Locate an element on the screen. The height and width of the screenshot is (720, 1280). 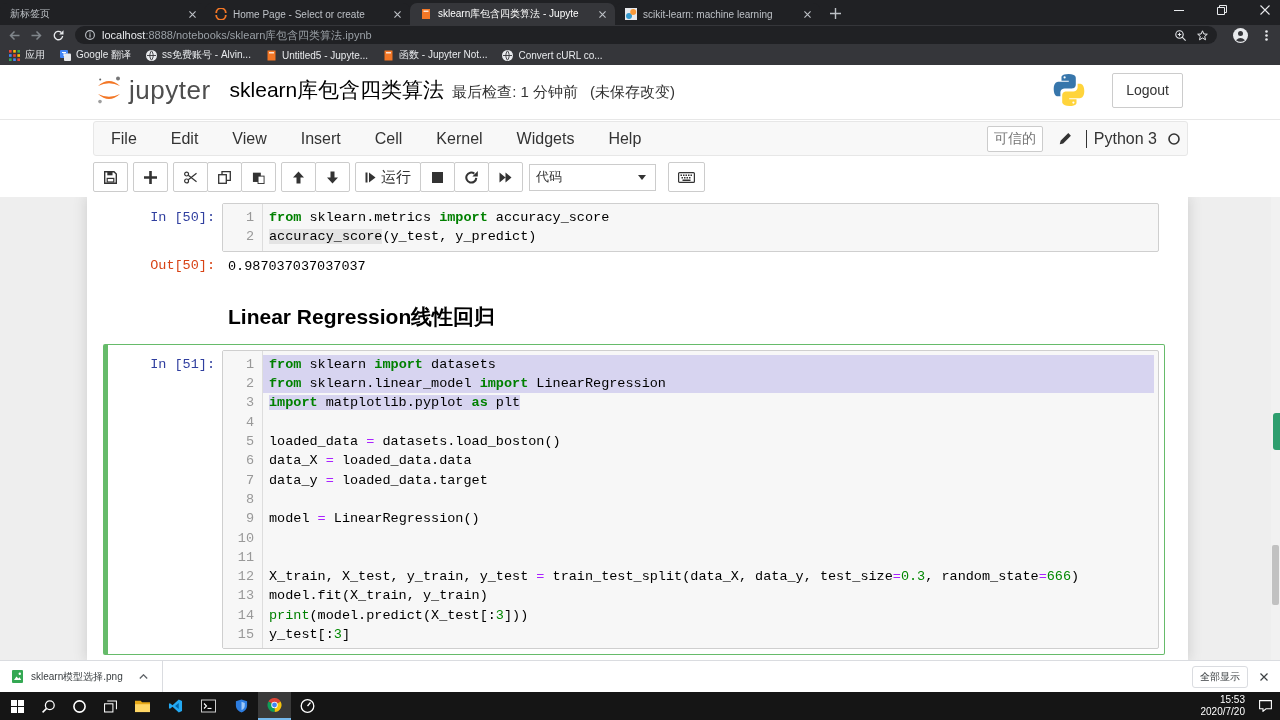
menu-item: Widgets is located at coordinates (545, 138).